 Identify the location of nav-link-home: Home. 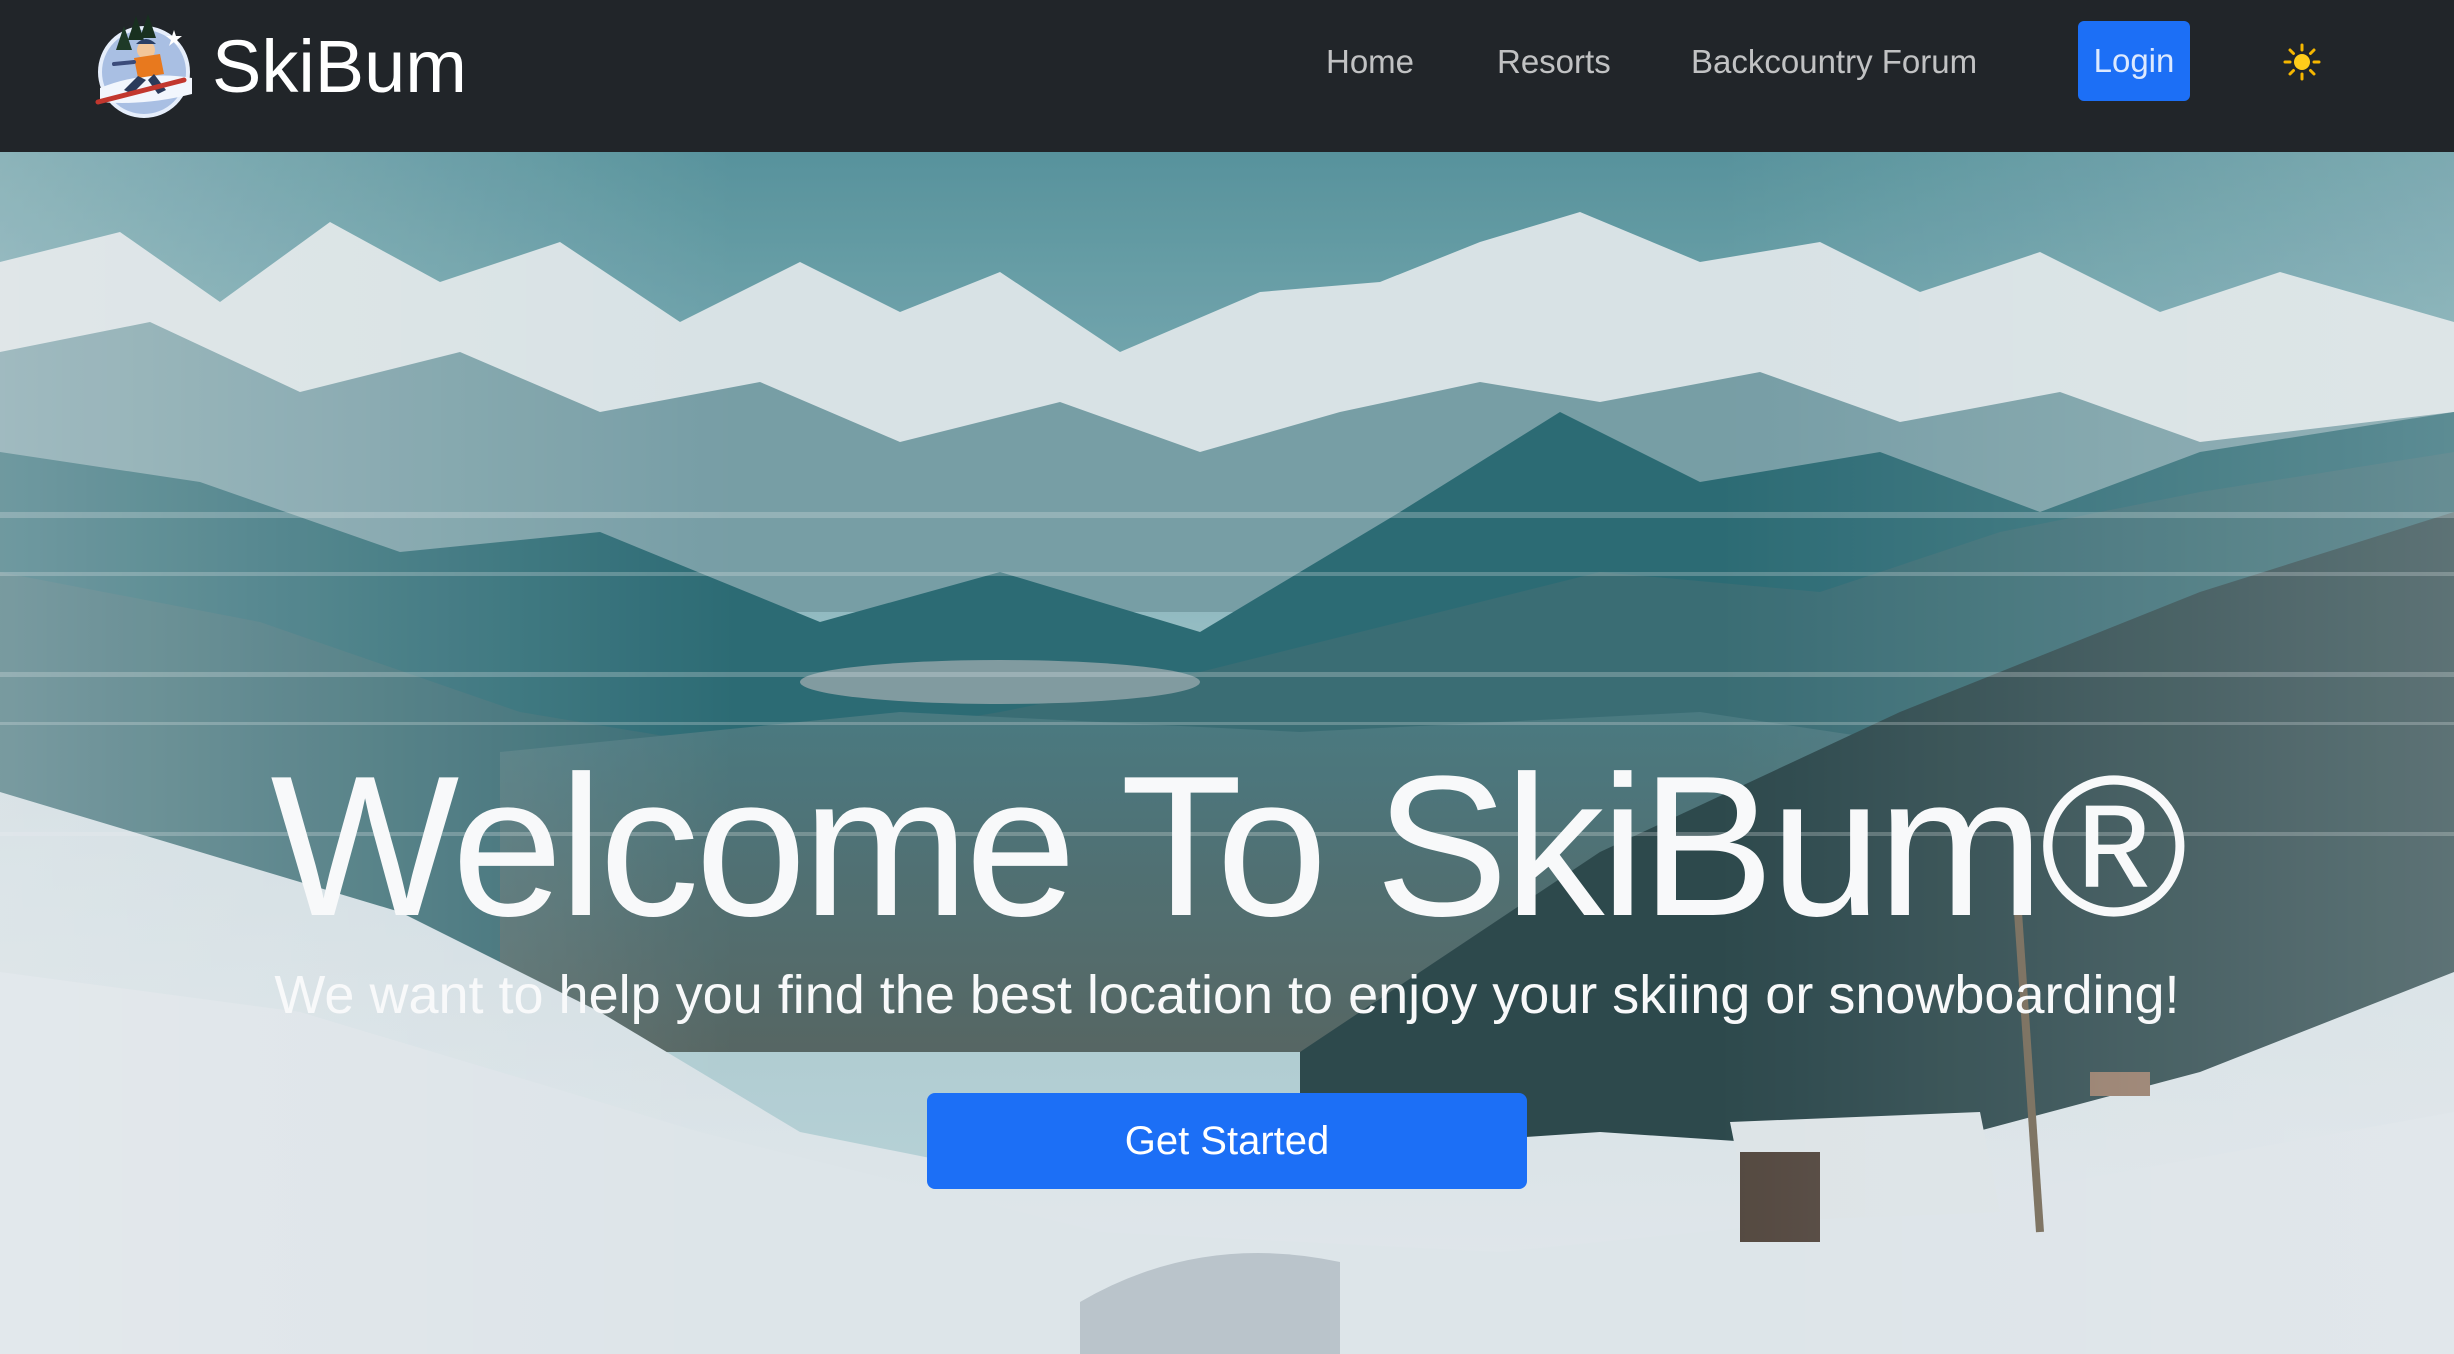
(1370, 62).